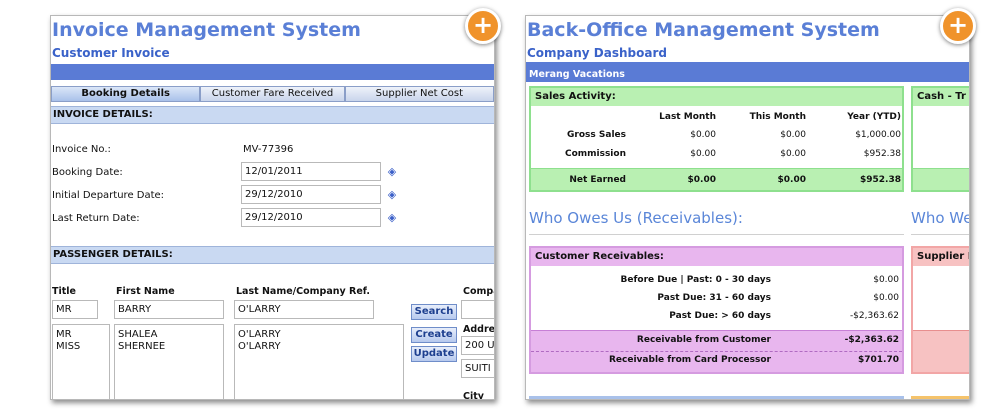 This screenshot has width=1000, height=415. Describe the element at coordinates (777, 117) in the screenshot. I see `col-this-month: This Month` at that location.